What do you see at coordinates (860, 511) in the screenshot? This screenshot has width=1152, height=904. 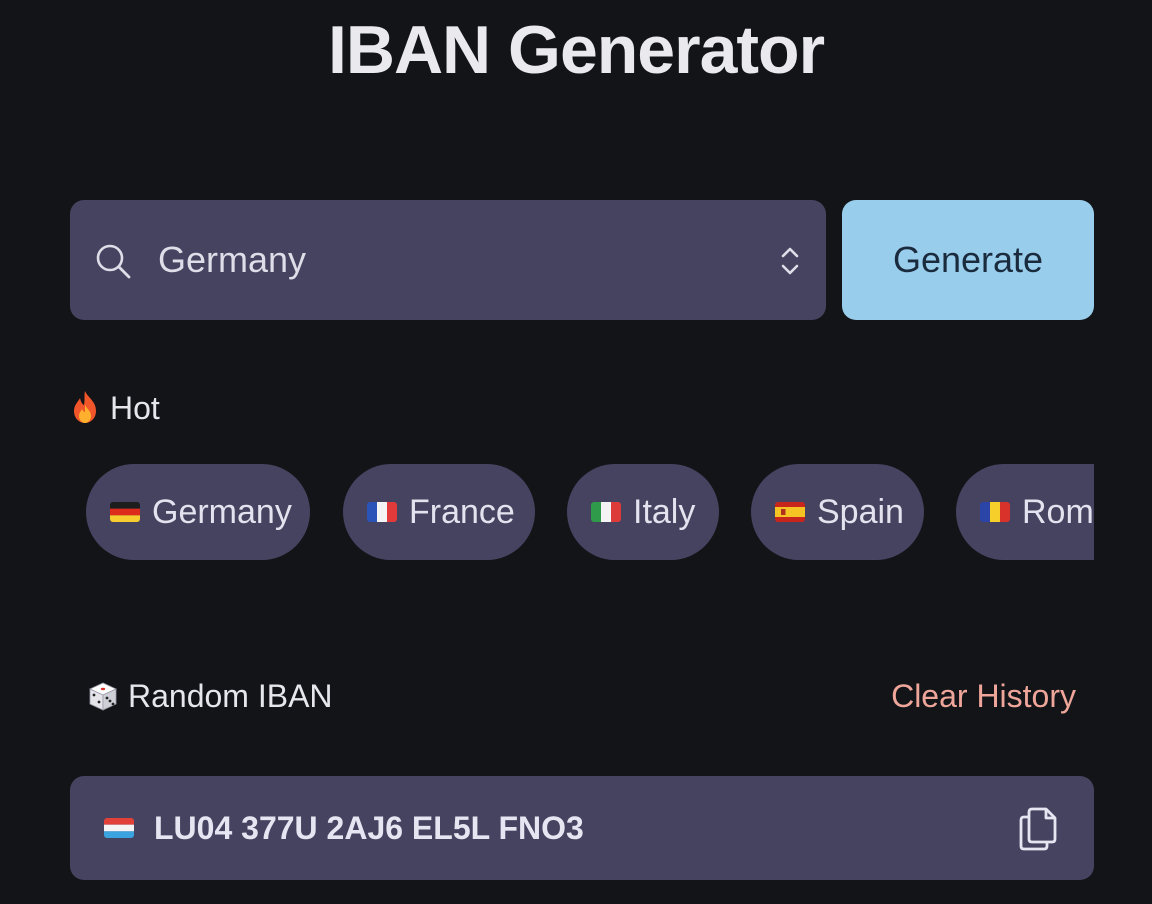 I see `chip-label: Spain` at bounding box center [860, 511].